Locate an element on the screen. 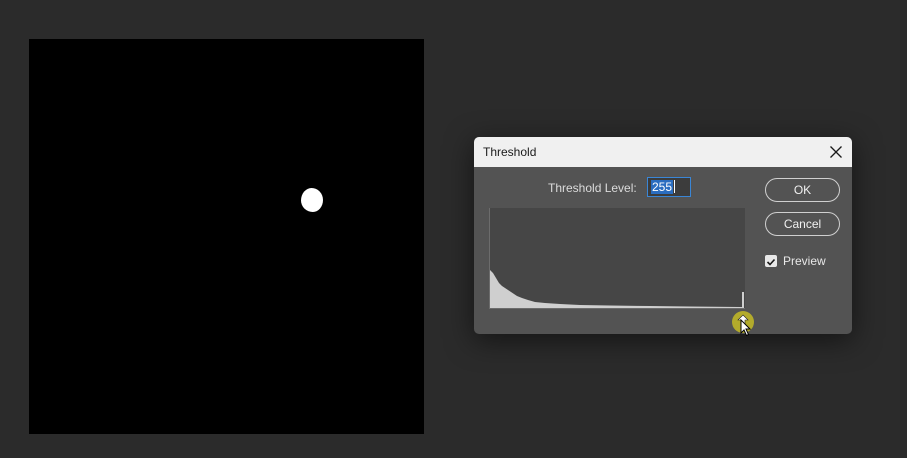  threshold-level-input: 255 is located at coordinates (669, 187).